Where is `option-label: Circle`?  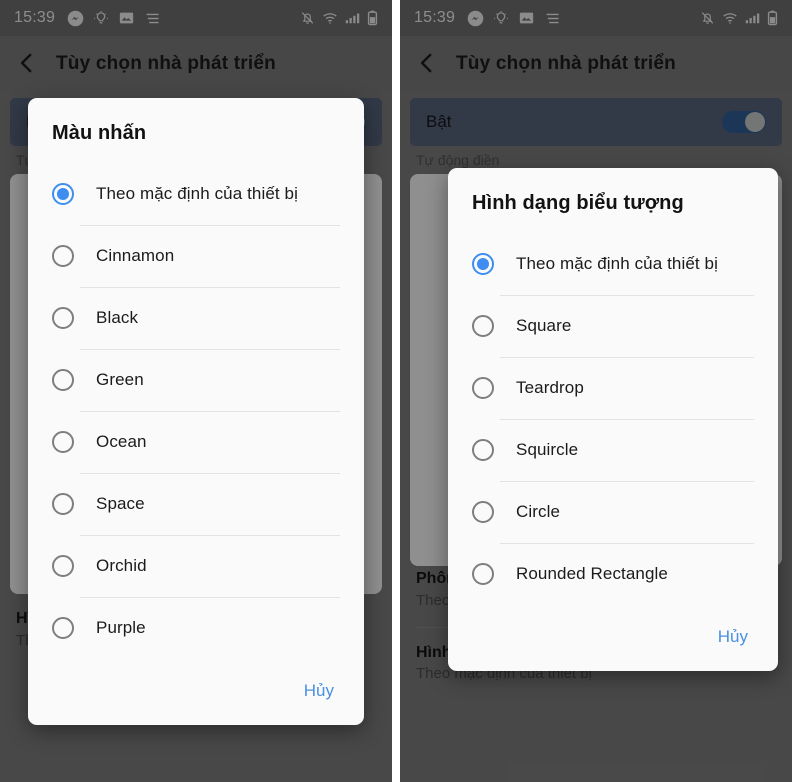 option-label: Circle is located at coordinates (538, 511).